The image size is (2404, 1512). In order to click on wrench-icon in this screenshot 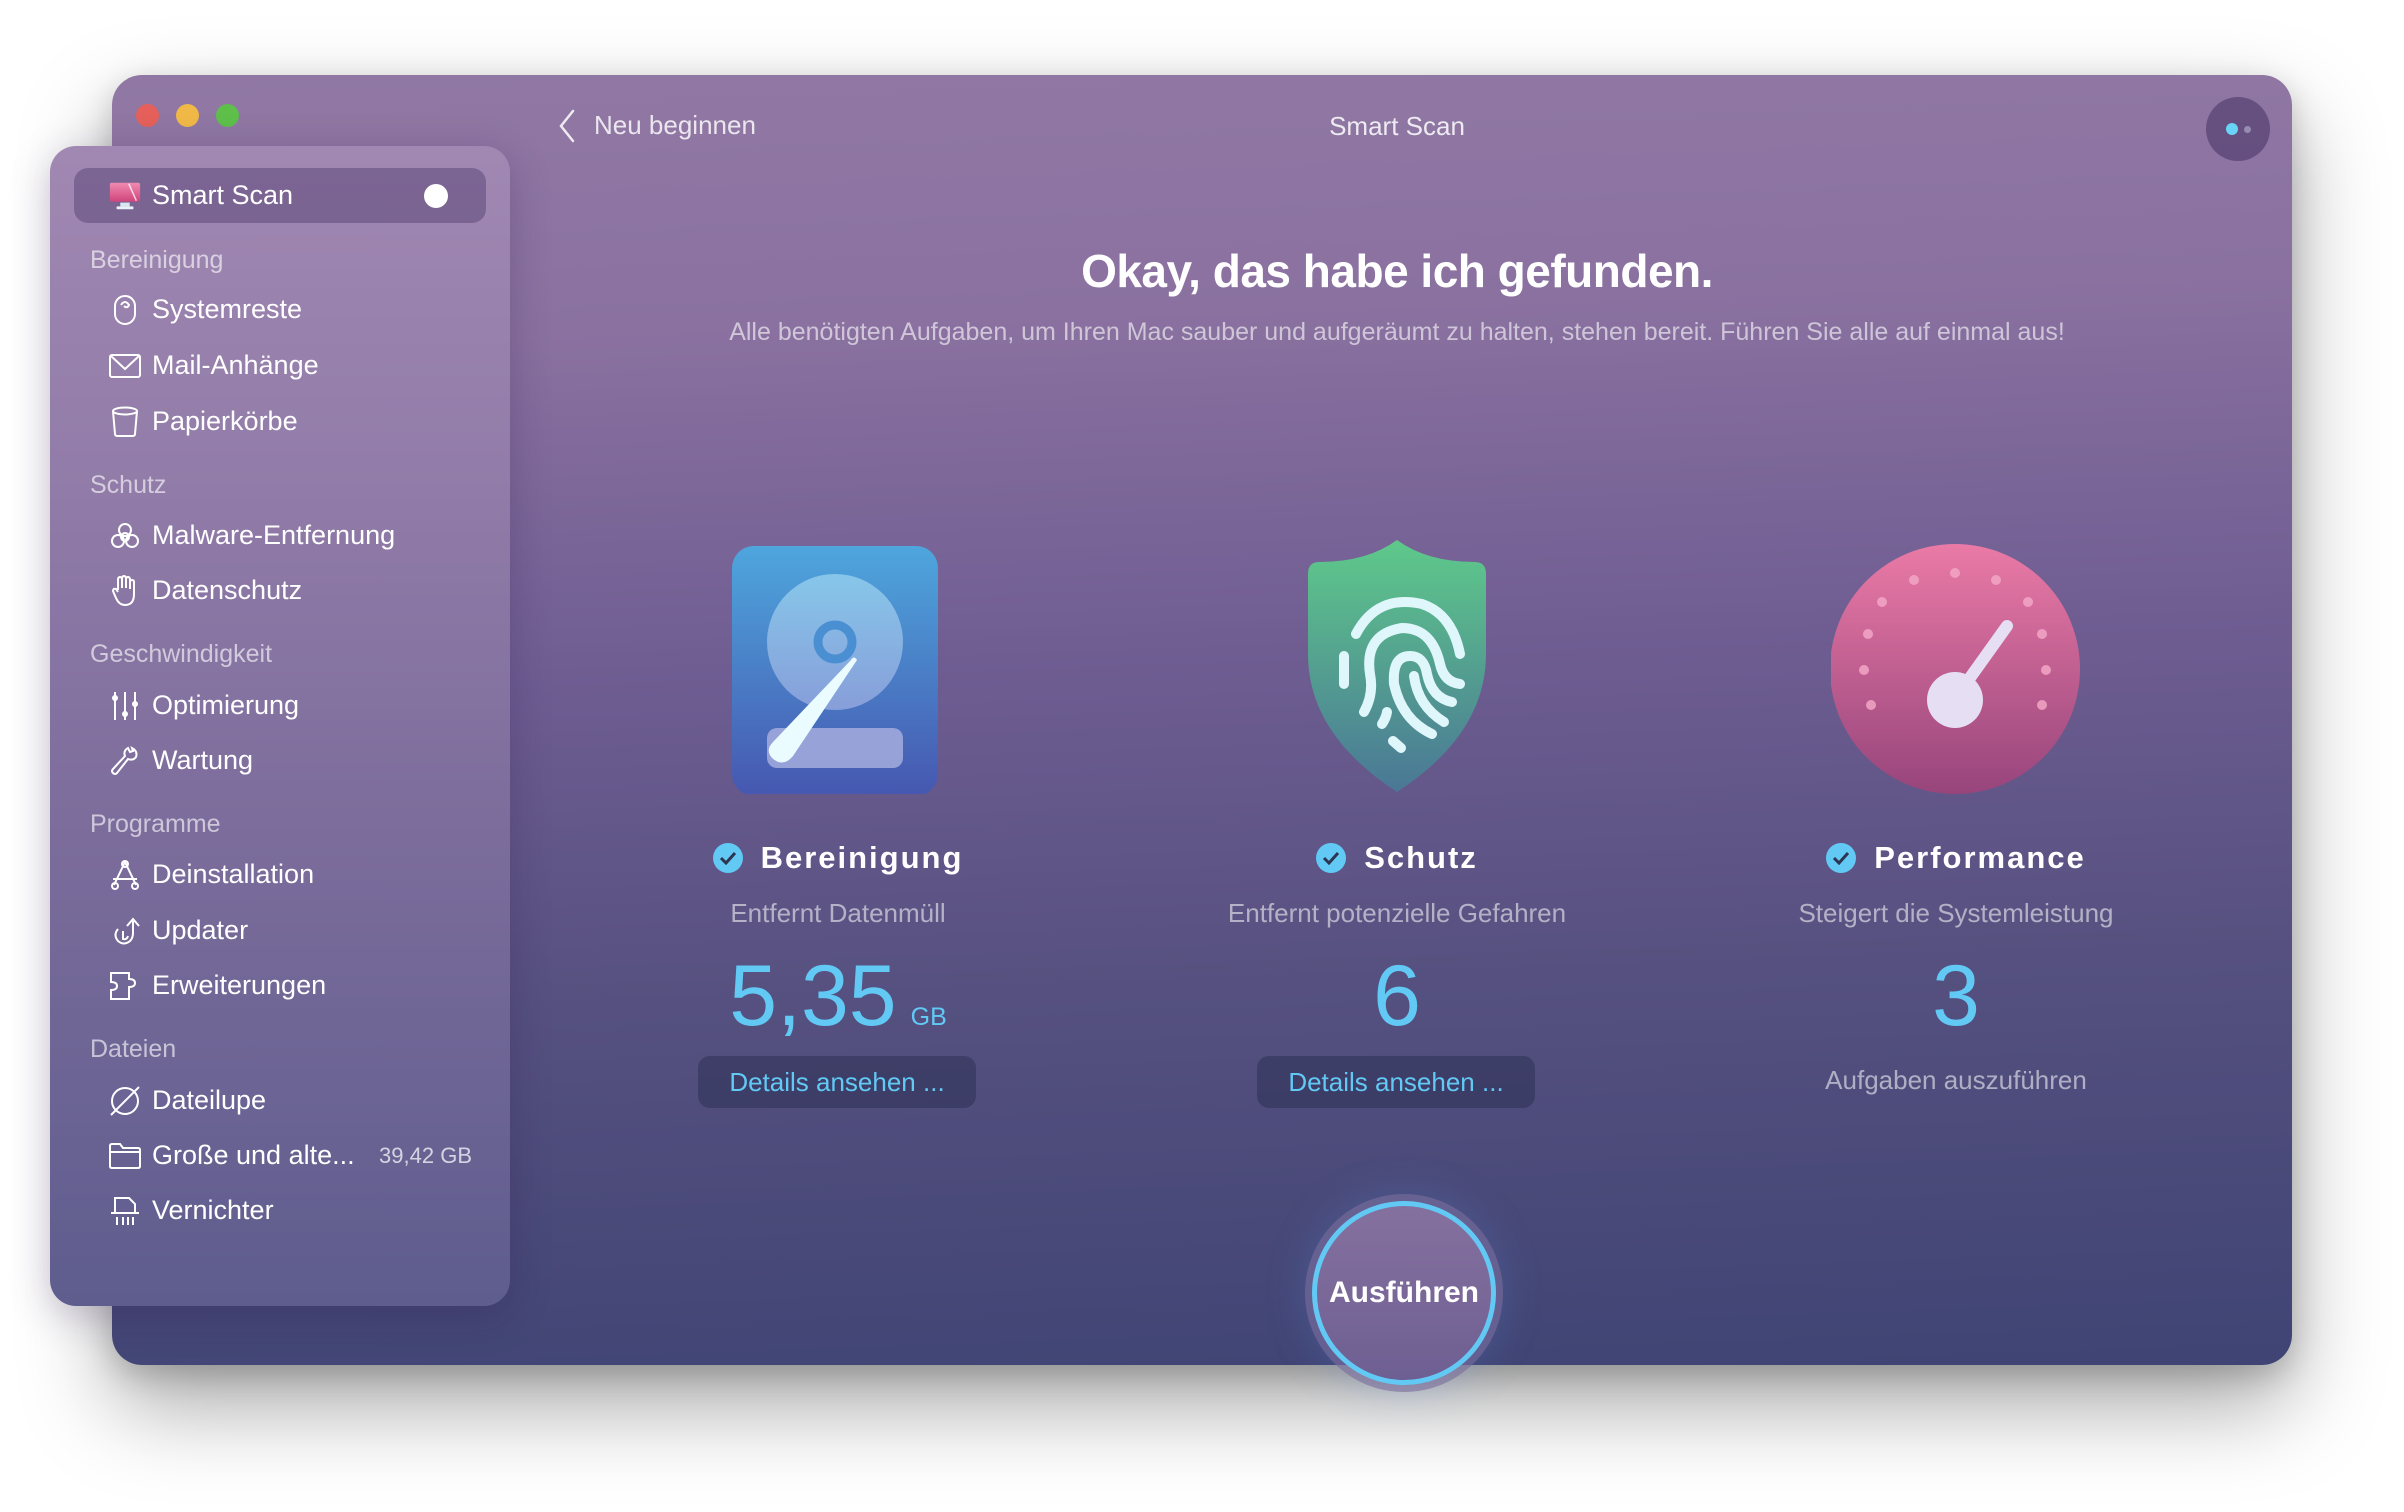, I will do `click(125, 761)`.